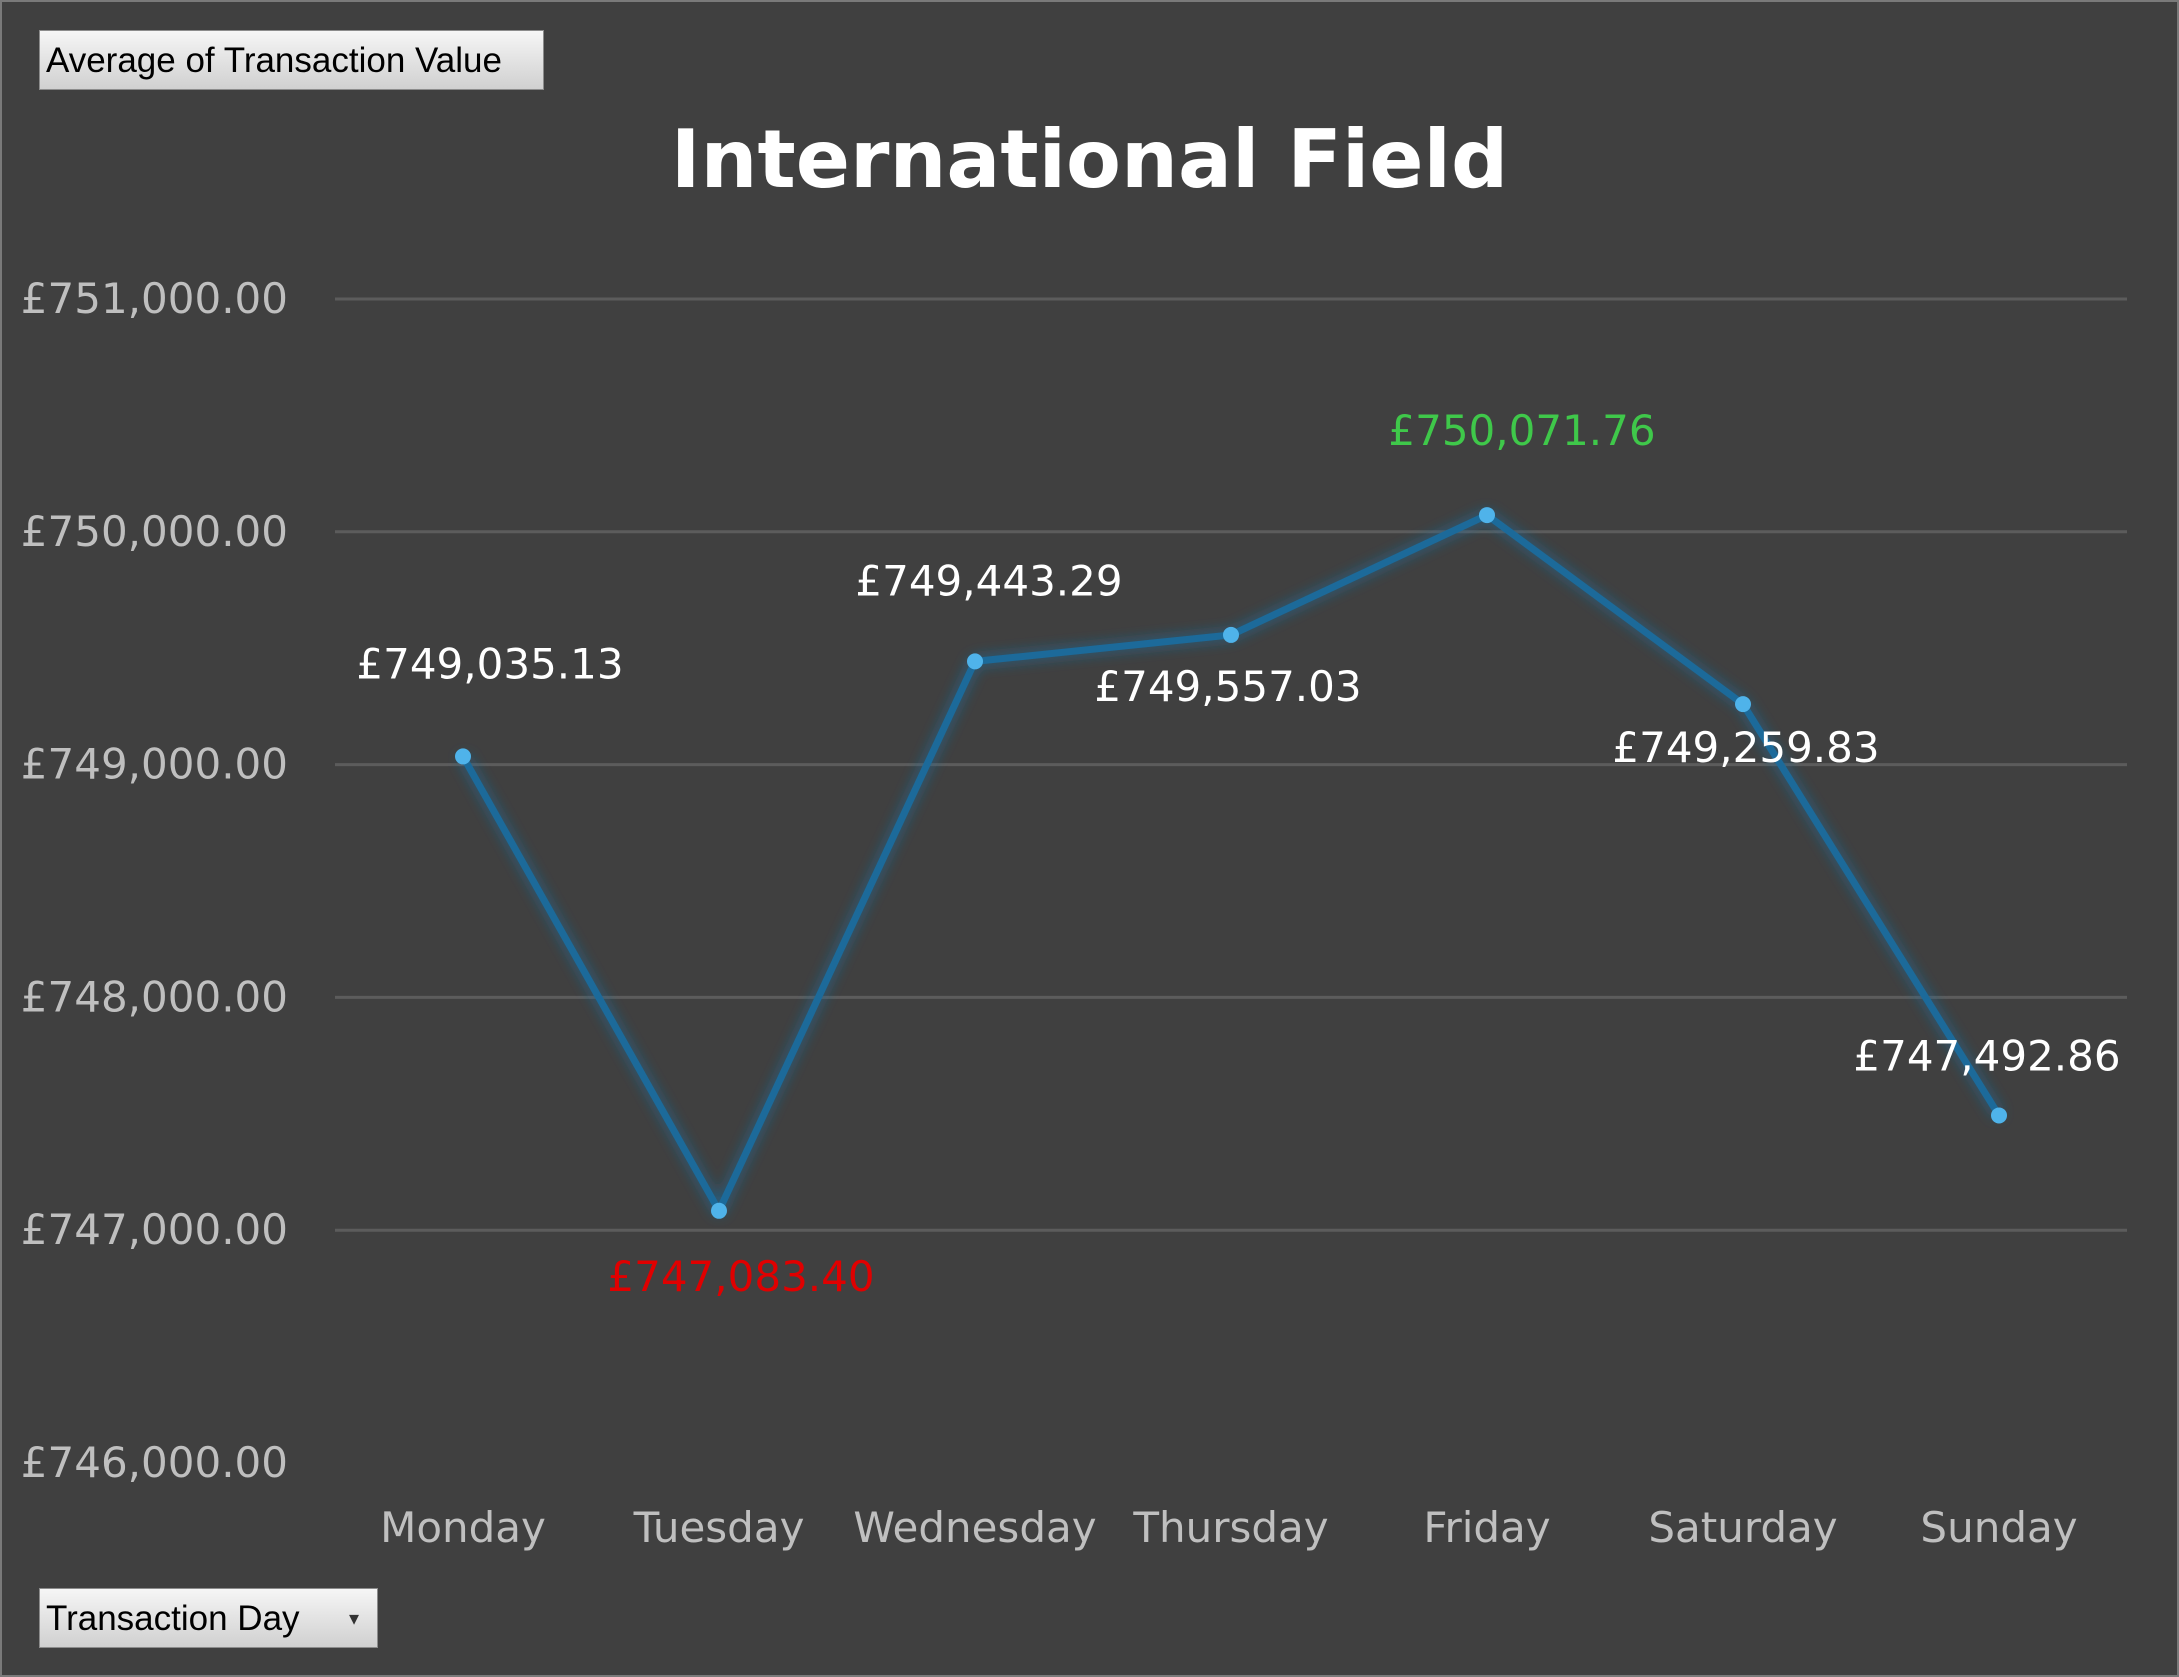 Image resolution: width=2179 pixels, height=1677 pixels. What do you see at coordinates (974, 1527) in the screenshot?
I see `x-tick-label: Wednesday` at bounding box center [974, 1527].